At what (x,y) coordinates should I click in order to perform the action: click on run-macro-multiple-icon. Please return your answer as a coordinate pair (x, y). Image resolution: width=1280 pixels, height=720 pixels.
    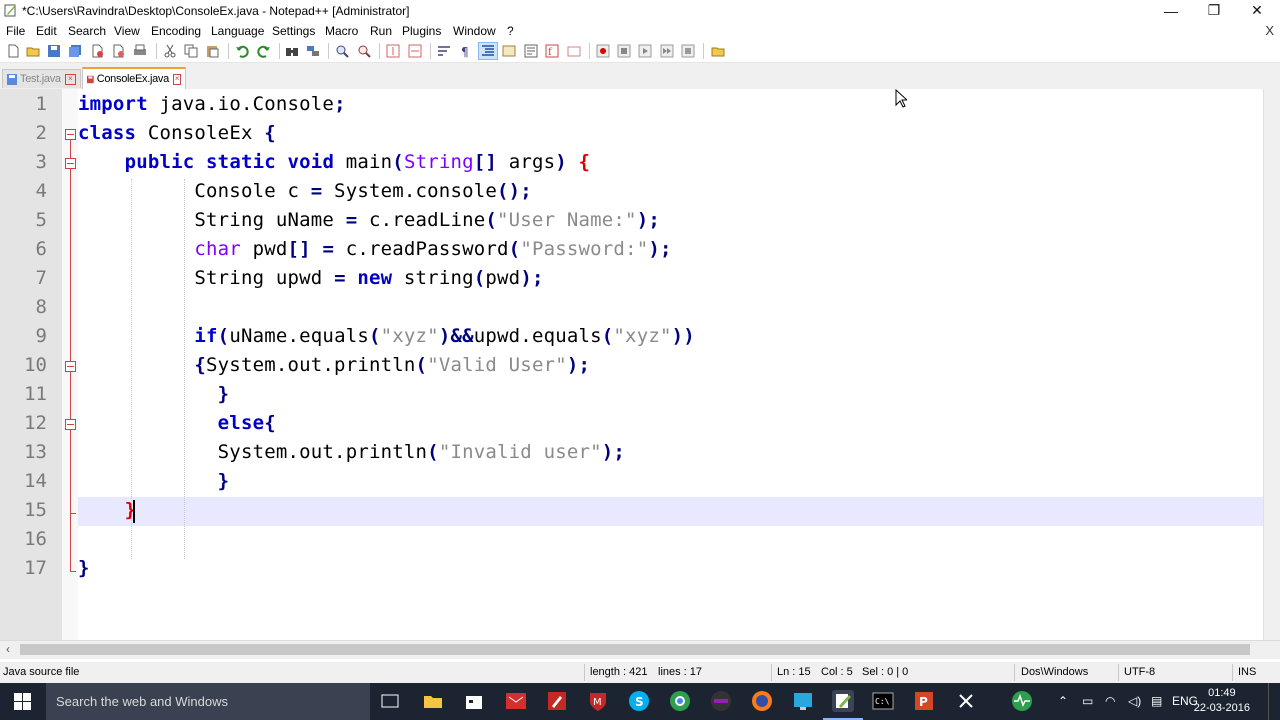
    Looking at the image, I should click on (667, 51).